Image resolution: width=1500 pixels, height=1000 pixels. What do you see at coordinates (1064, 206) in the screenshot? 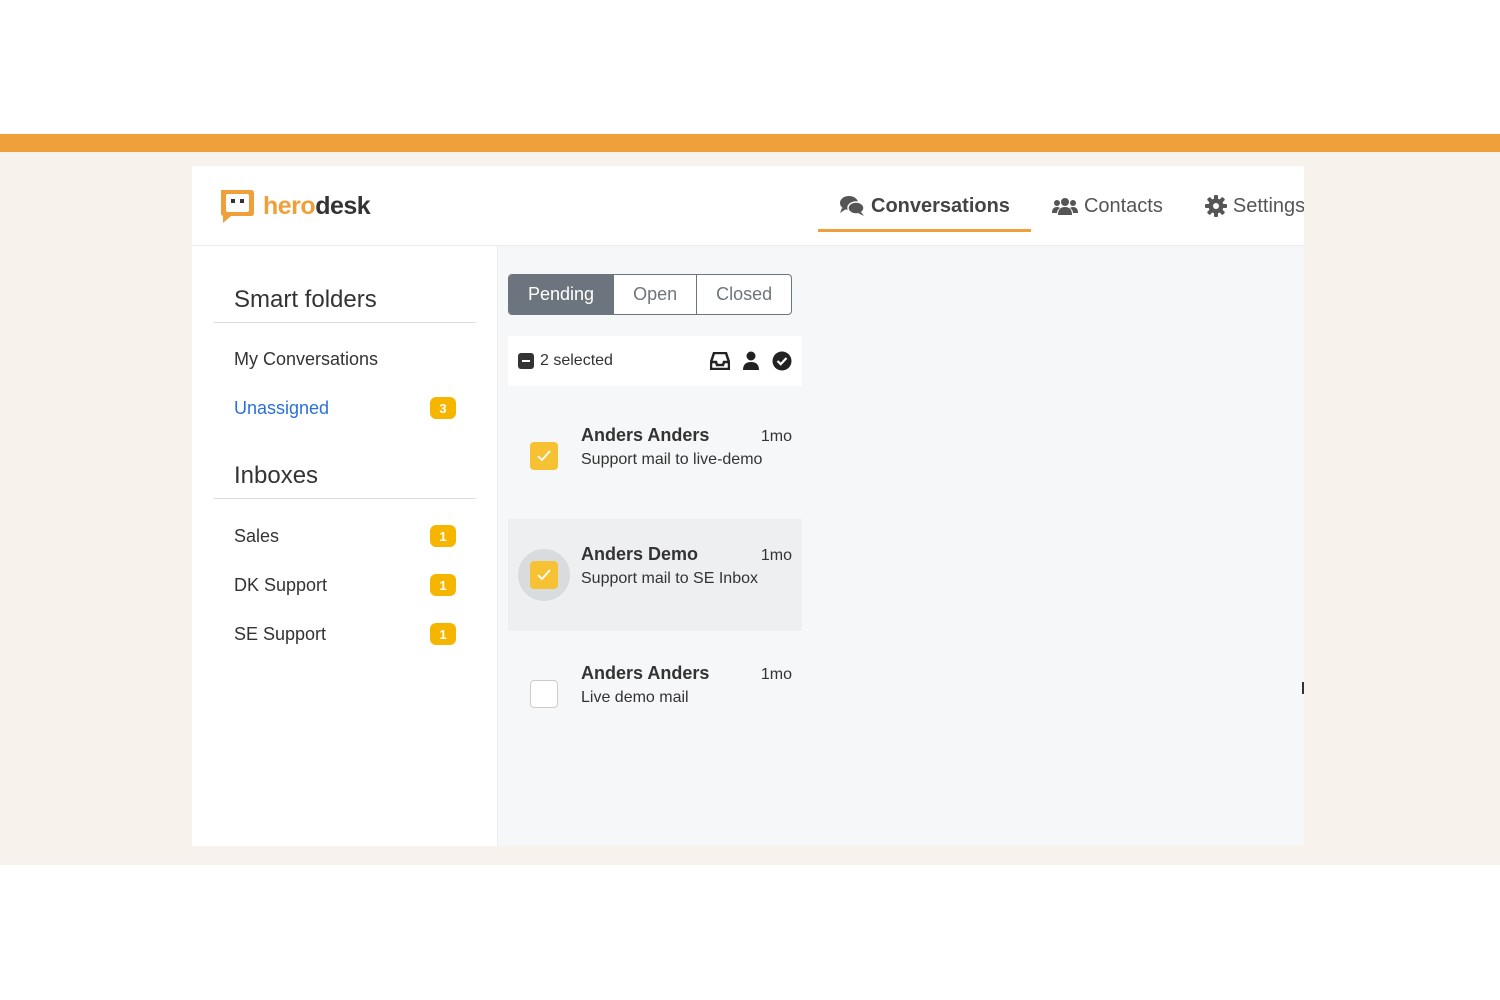
I see `users-icon` at bounding box center [1064, 206].